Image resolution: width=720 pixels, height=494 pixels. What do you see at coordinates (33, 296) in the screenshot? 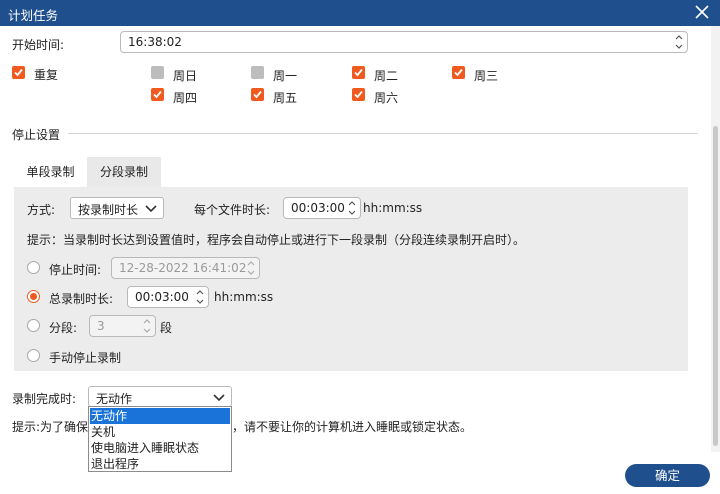
I see `total-duration-radio` at bounding box center [33, 296].